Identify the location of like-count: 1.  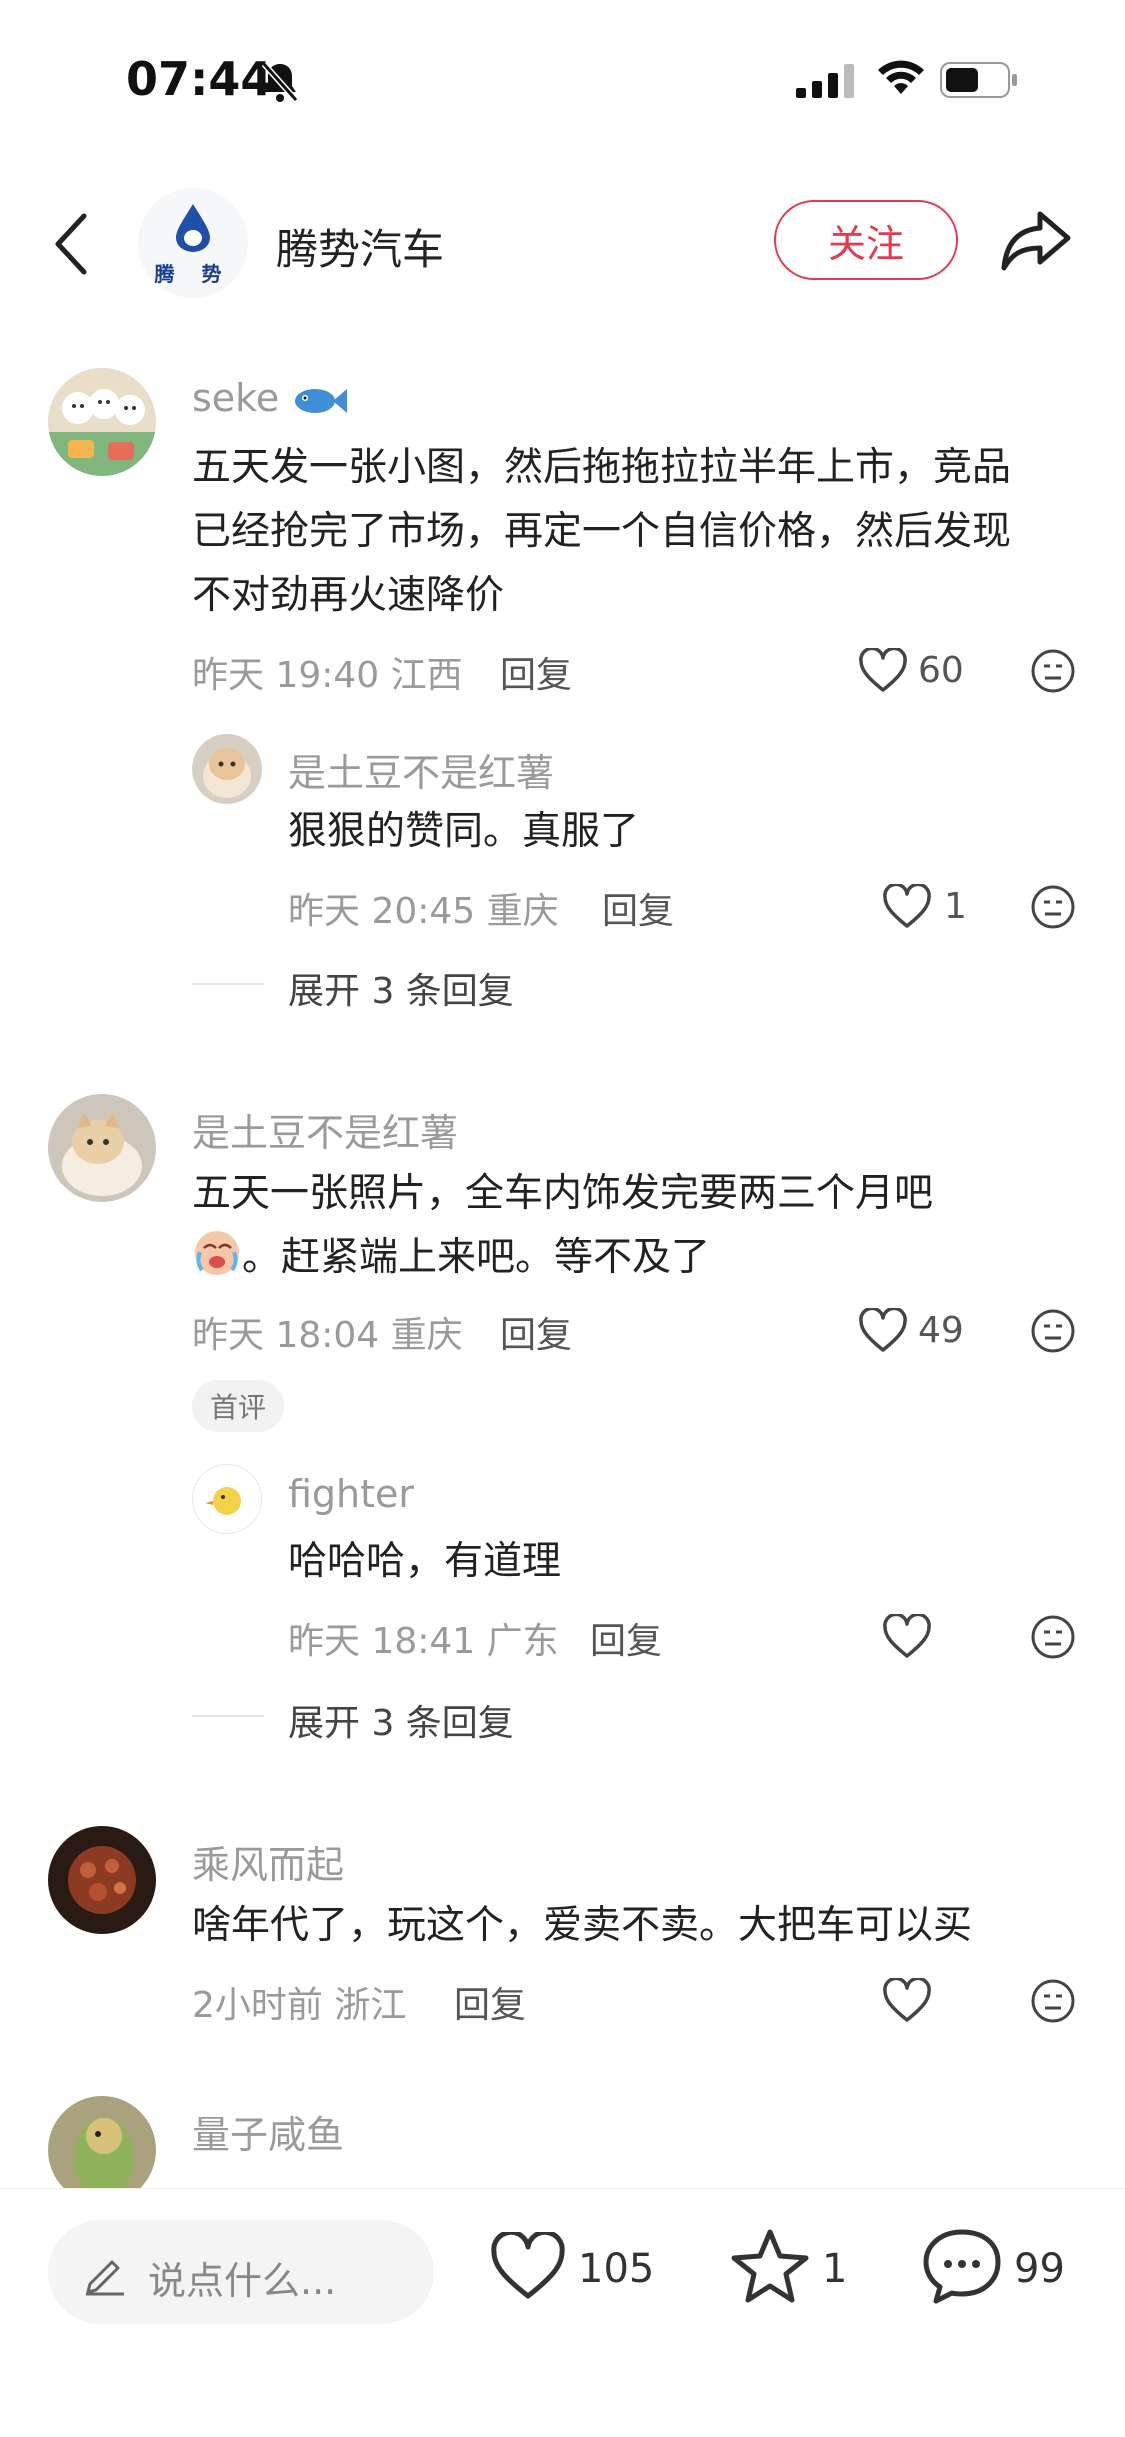
(955, 906).